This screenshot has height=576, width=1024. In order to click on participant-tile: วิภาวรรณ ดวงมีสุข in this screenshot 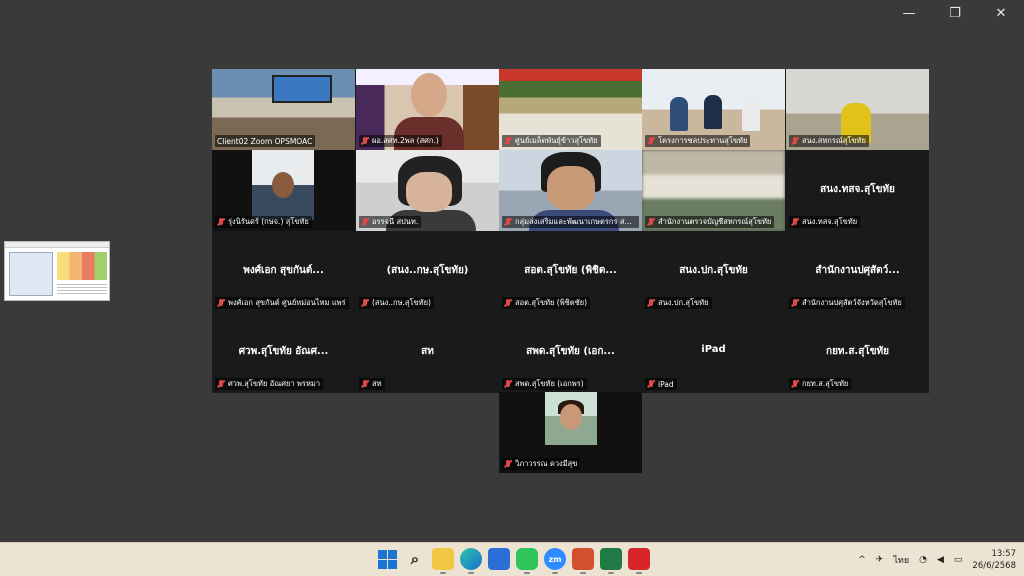, I will do `click(570, 432)`.